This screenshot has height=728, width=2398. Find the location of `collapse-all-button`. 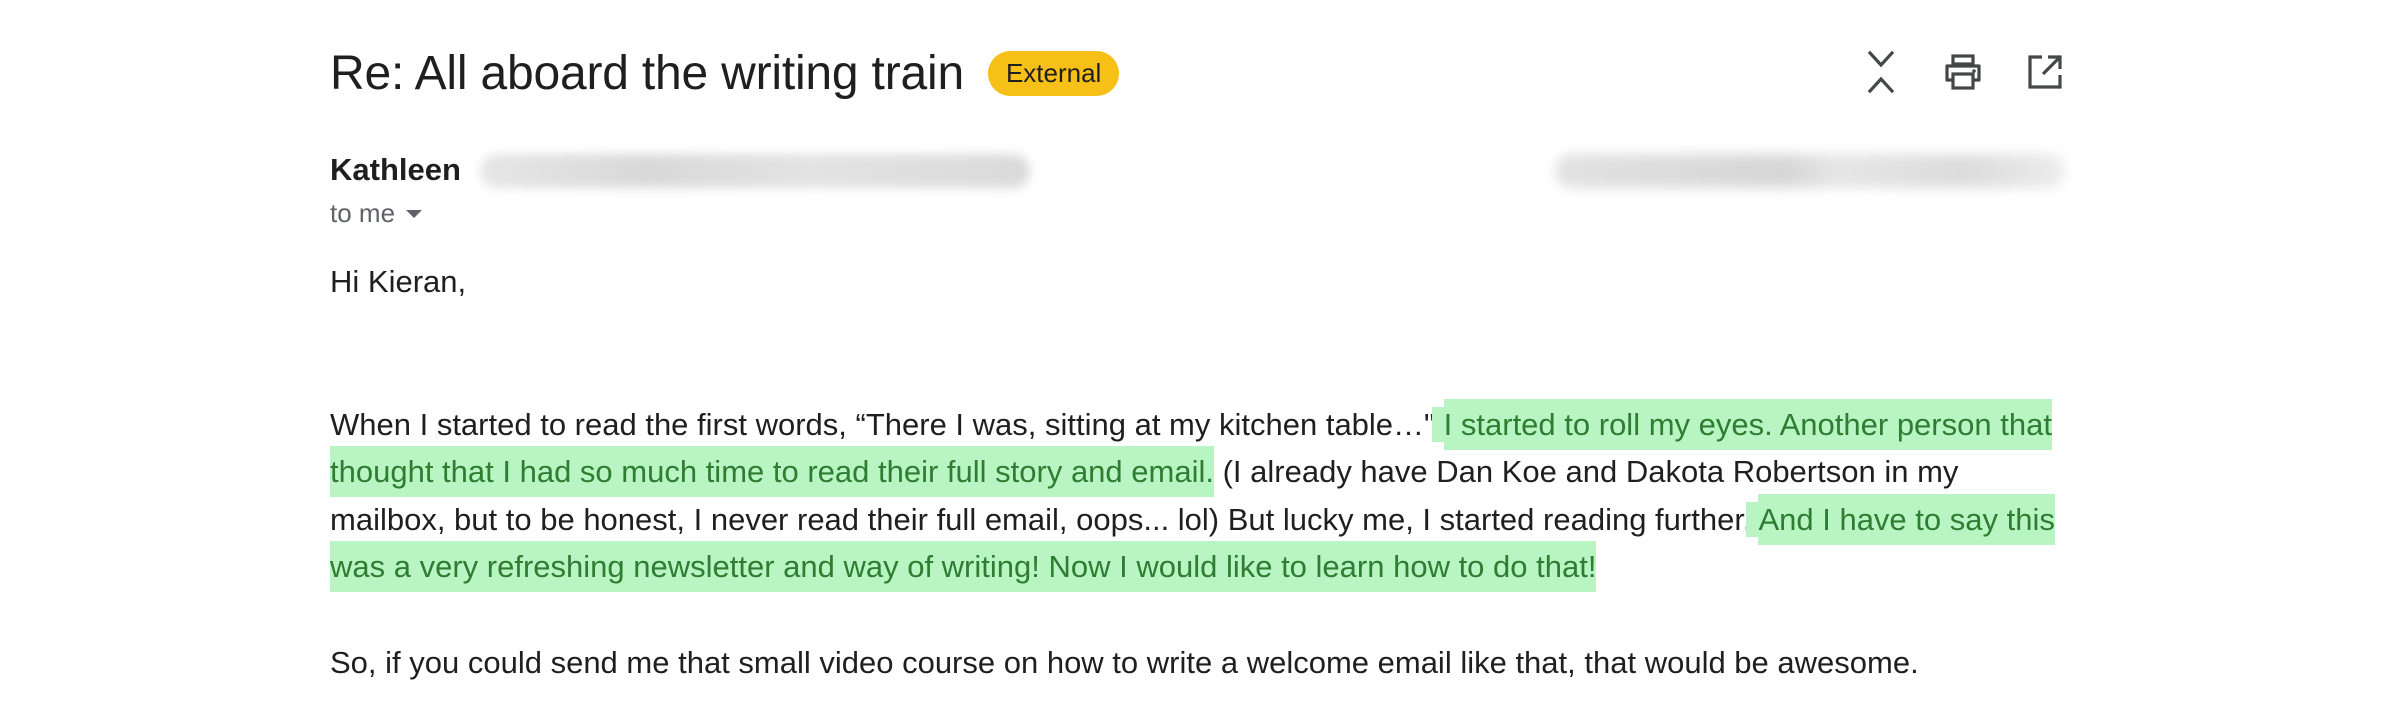

collapse-all-button is located at coordinates (1881, 72).